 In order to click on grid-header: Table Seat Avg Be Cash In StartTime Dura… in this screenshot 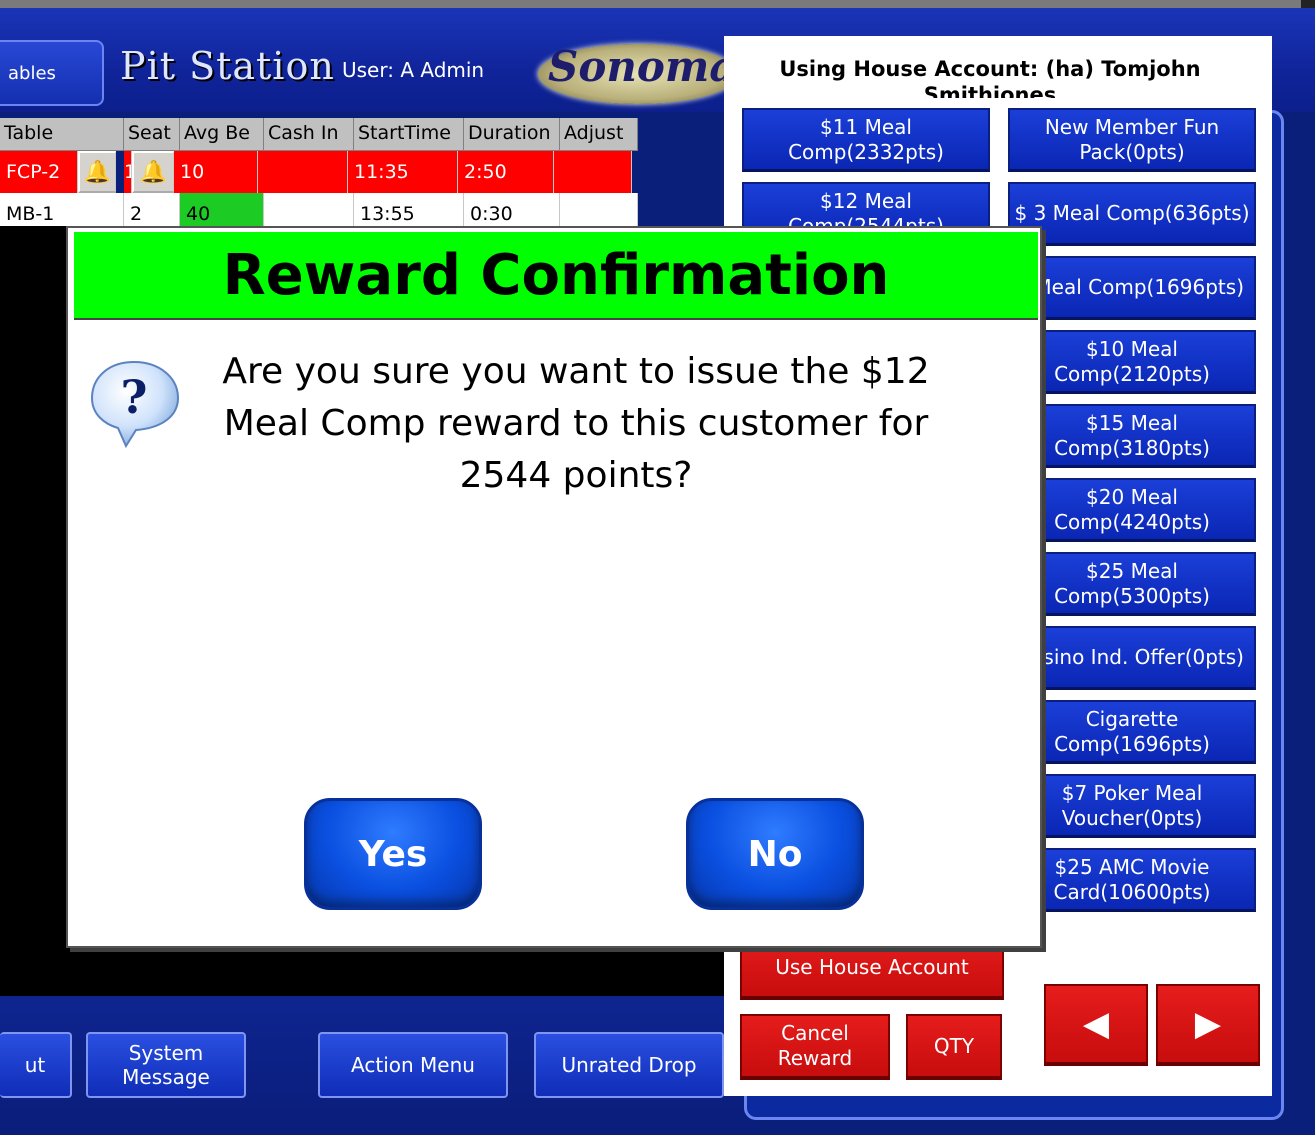, I will do `click(319, 134)`.